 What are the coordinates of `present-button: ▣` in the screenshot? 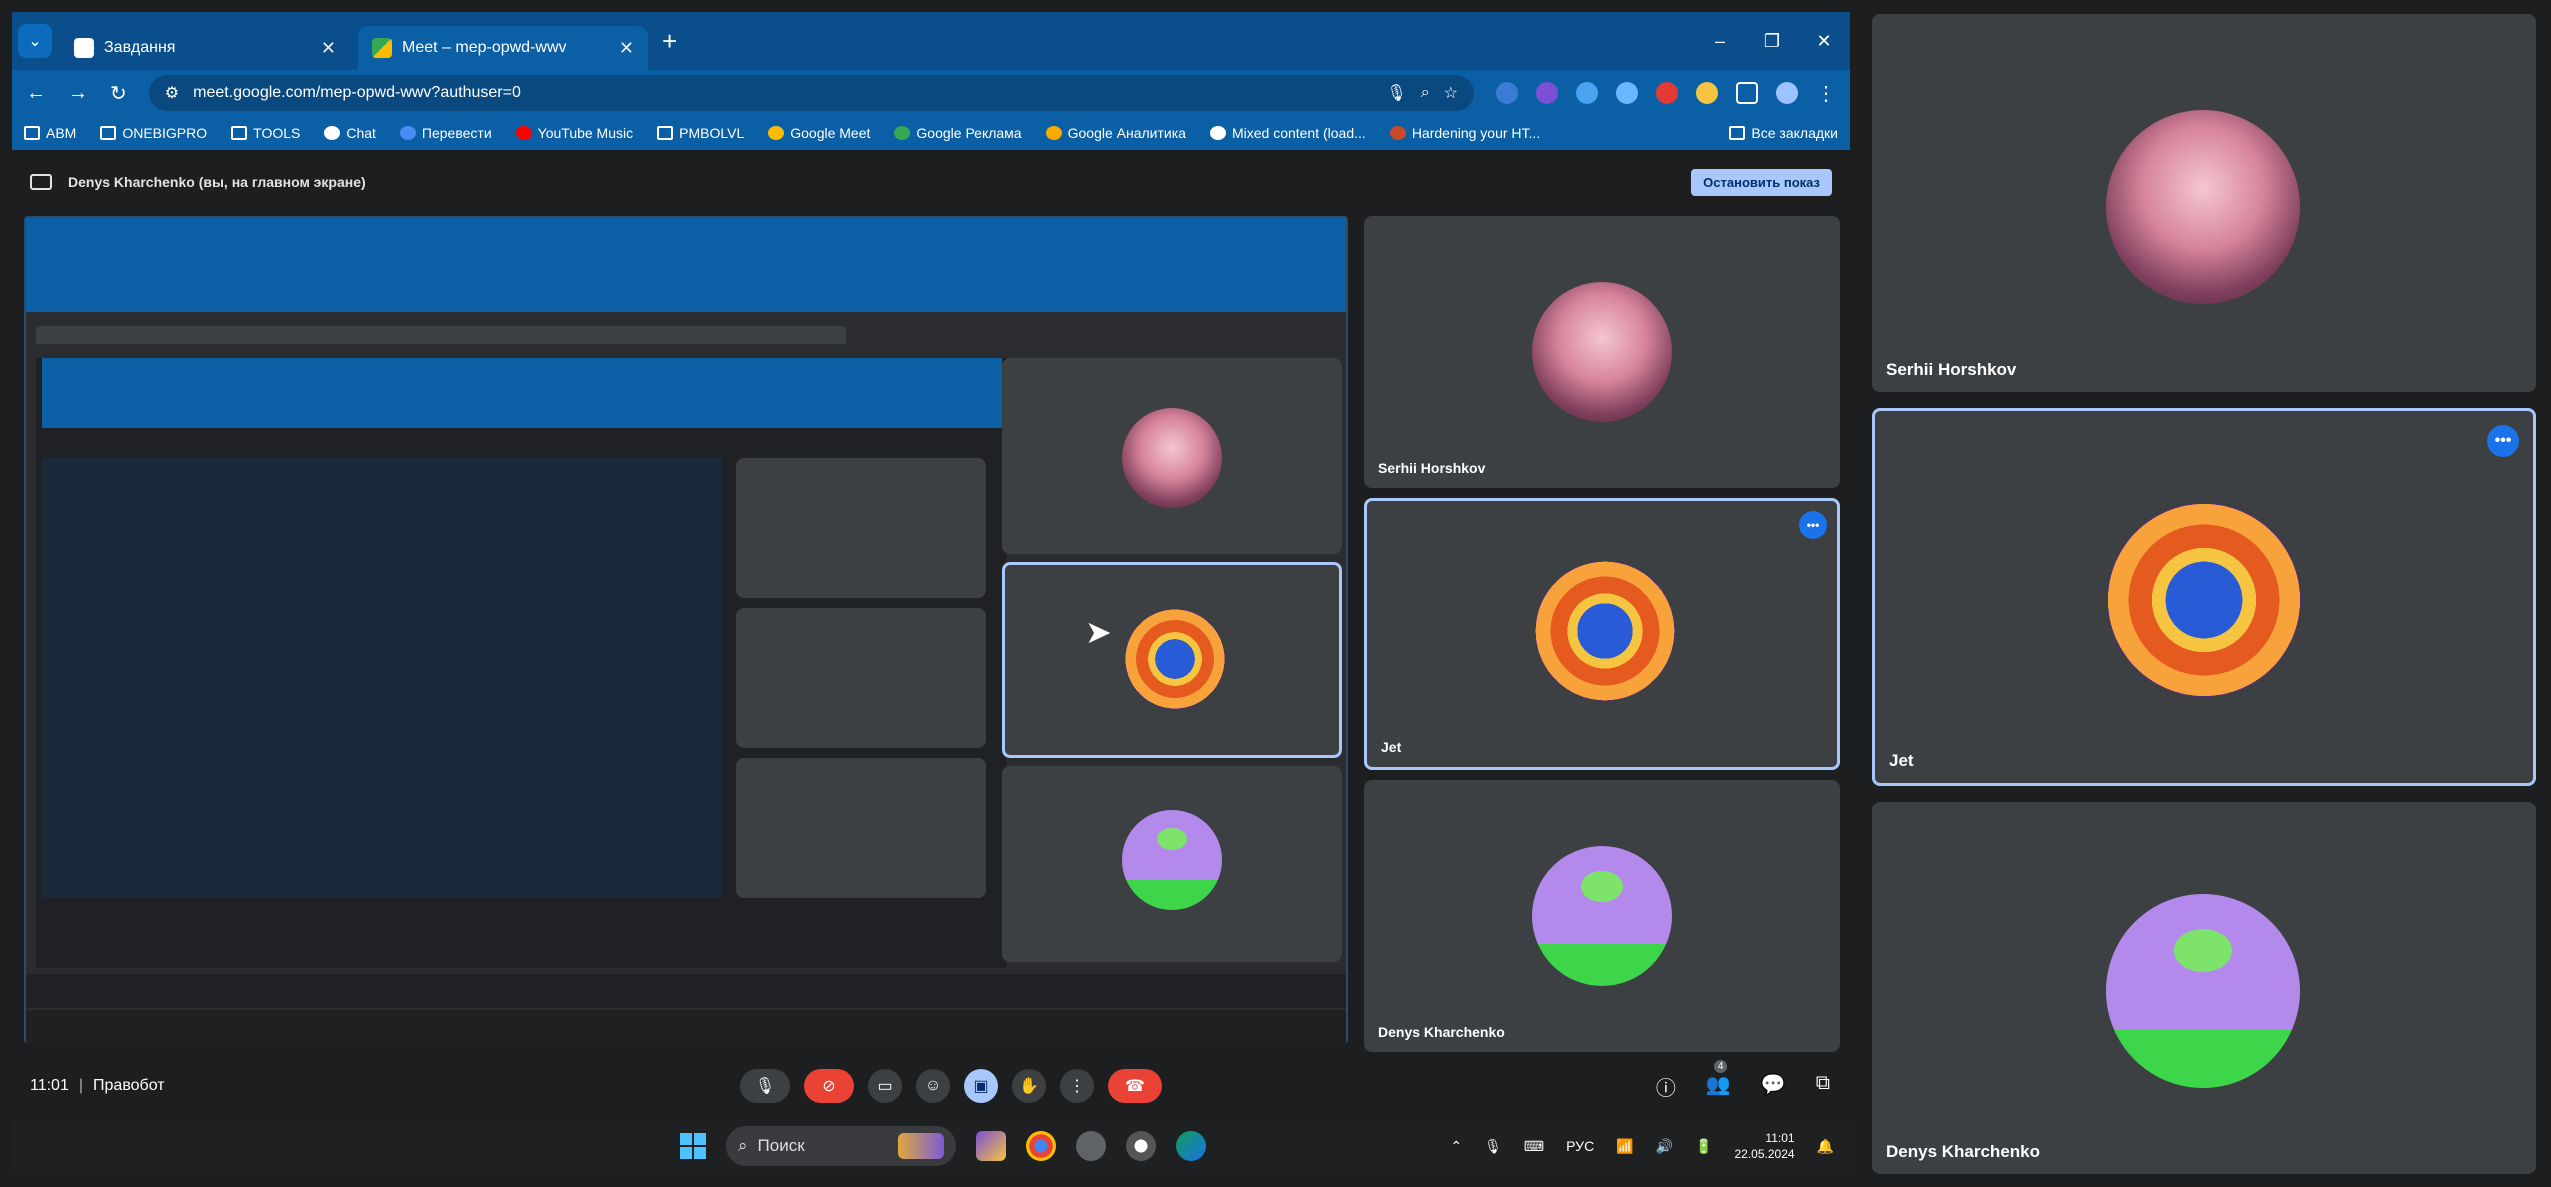 It's located at (981, 1086).